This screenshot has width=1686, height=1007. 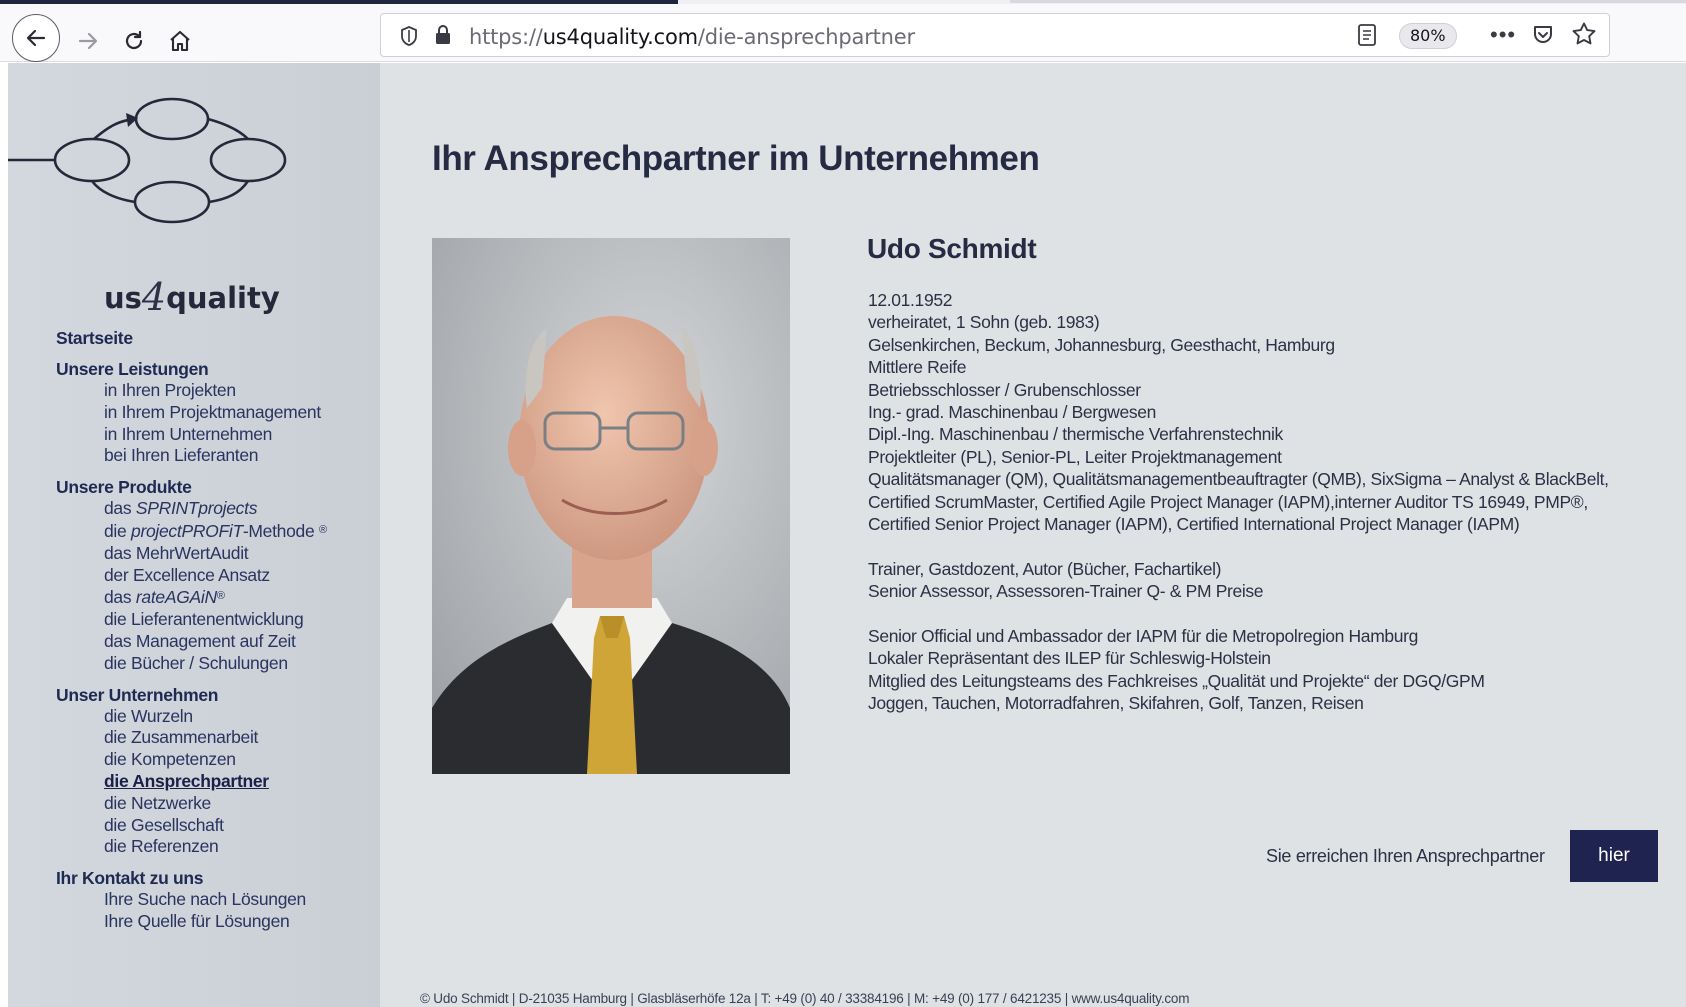 I want to click on pocket-icon, so click(x=1543, y=35).